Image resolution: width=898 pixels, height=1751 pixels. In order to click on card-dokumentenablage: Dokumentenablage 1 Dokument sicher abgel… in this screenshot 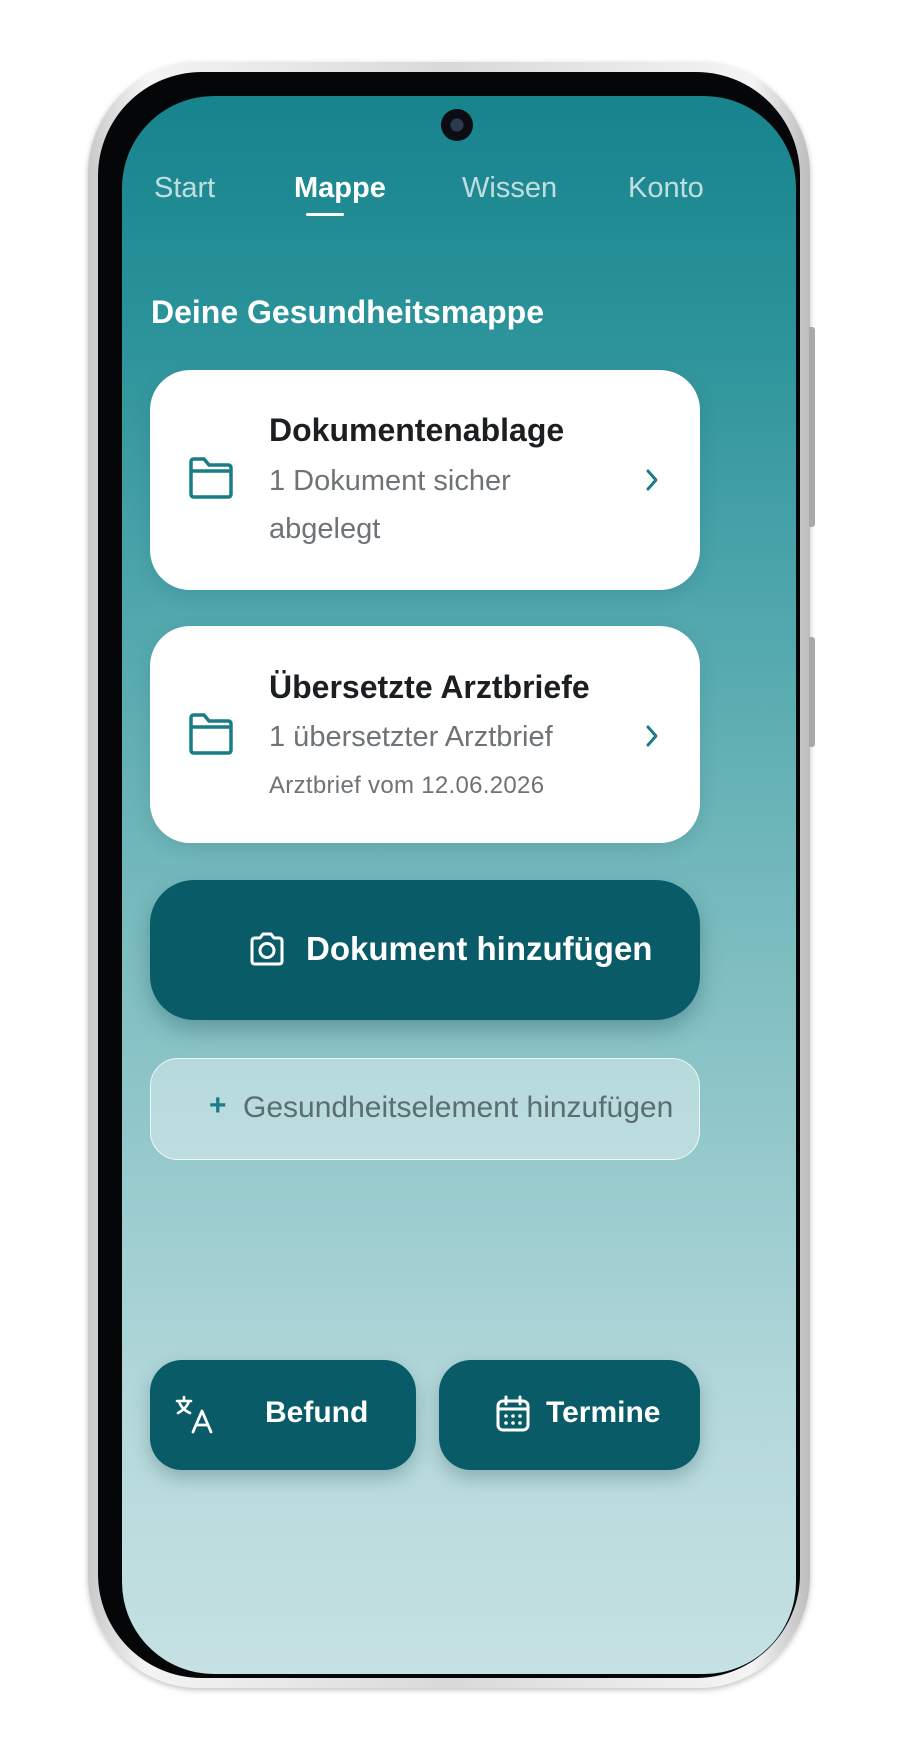, I will do `click(425, 480)`.